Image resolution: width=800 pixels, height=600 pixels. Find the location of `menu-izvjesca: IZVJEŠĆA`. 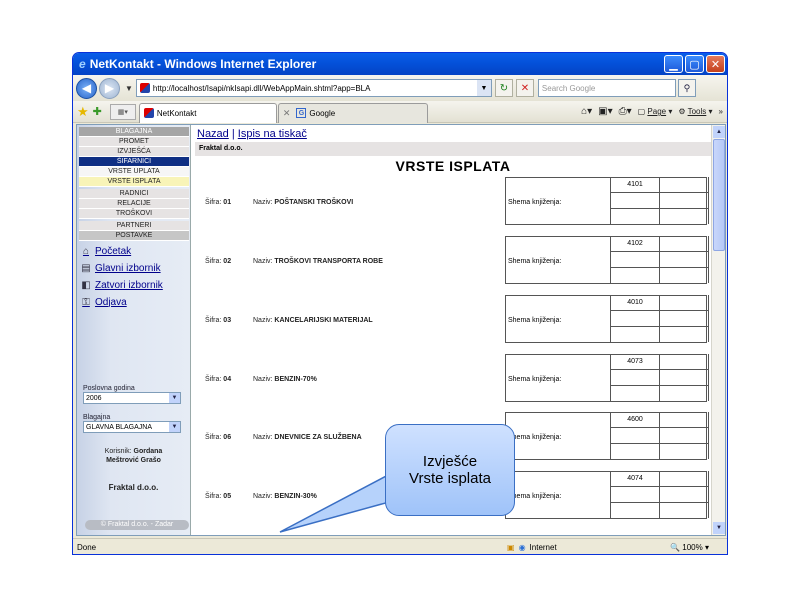

menu-izvjesca: IZVJEŠĆA is located at coordinates (134, 152).